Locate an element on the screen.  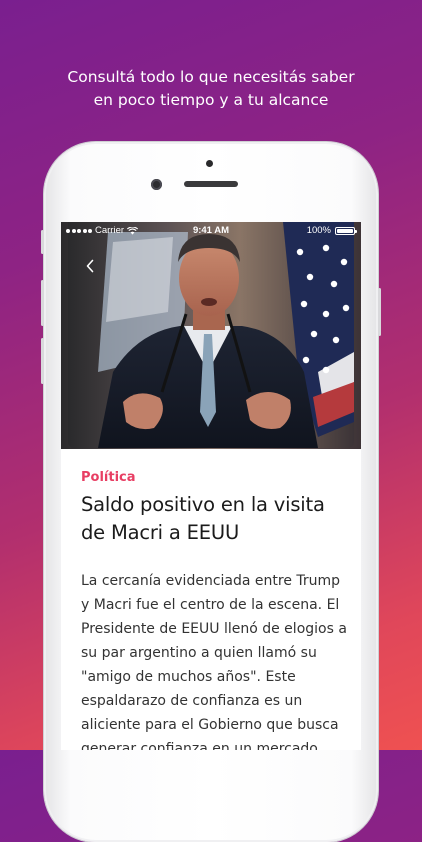
status-right: 100% is located at coordinates (331, 231).